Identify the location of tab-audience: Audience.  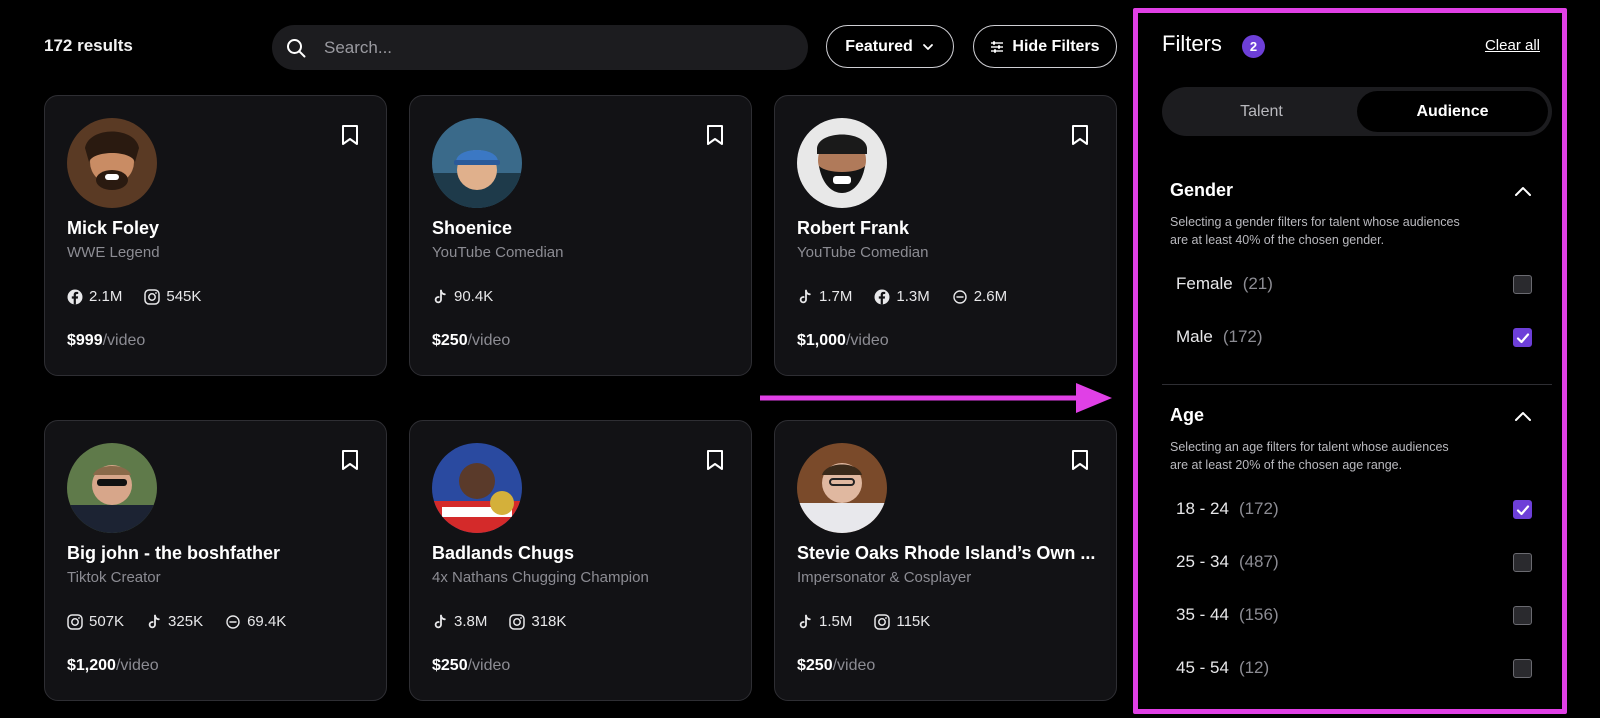
(1452, 111).